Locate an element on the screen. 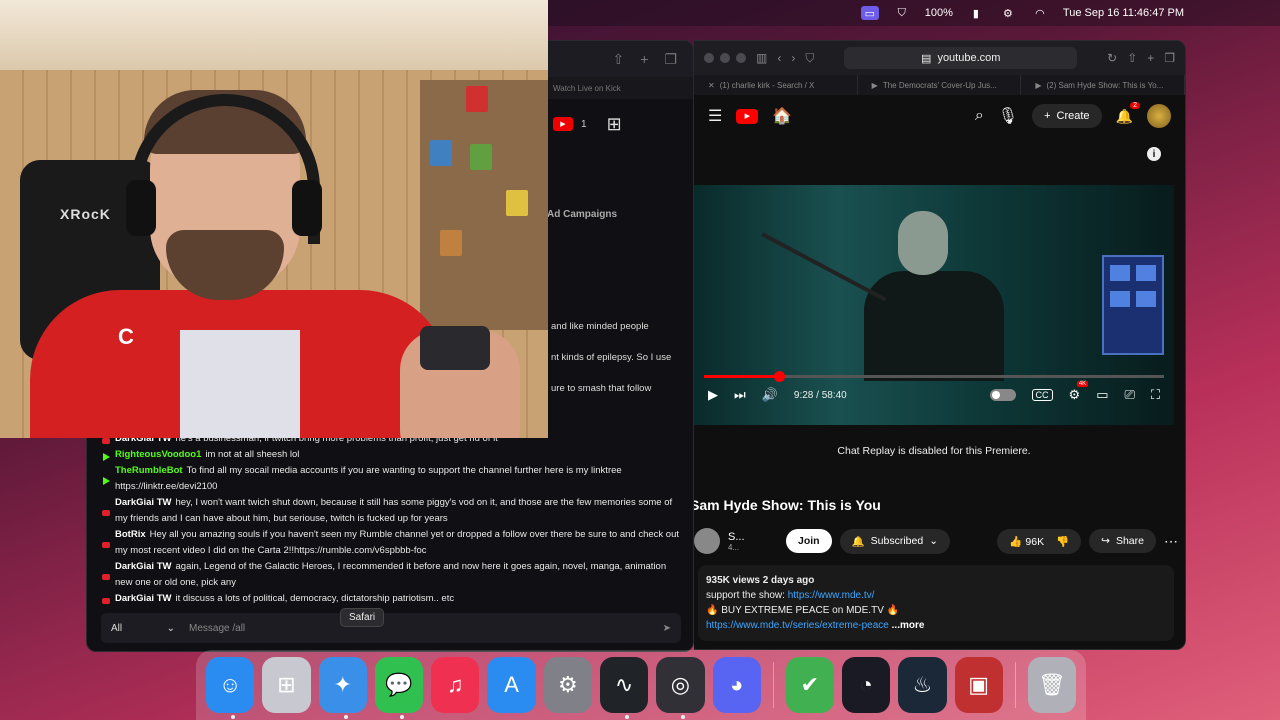  youtube-logo-icon: ▶ is located at coordinates (747, 116).